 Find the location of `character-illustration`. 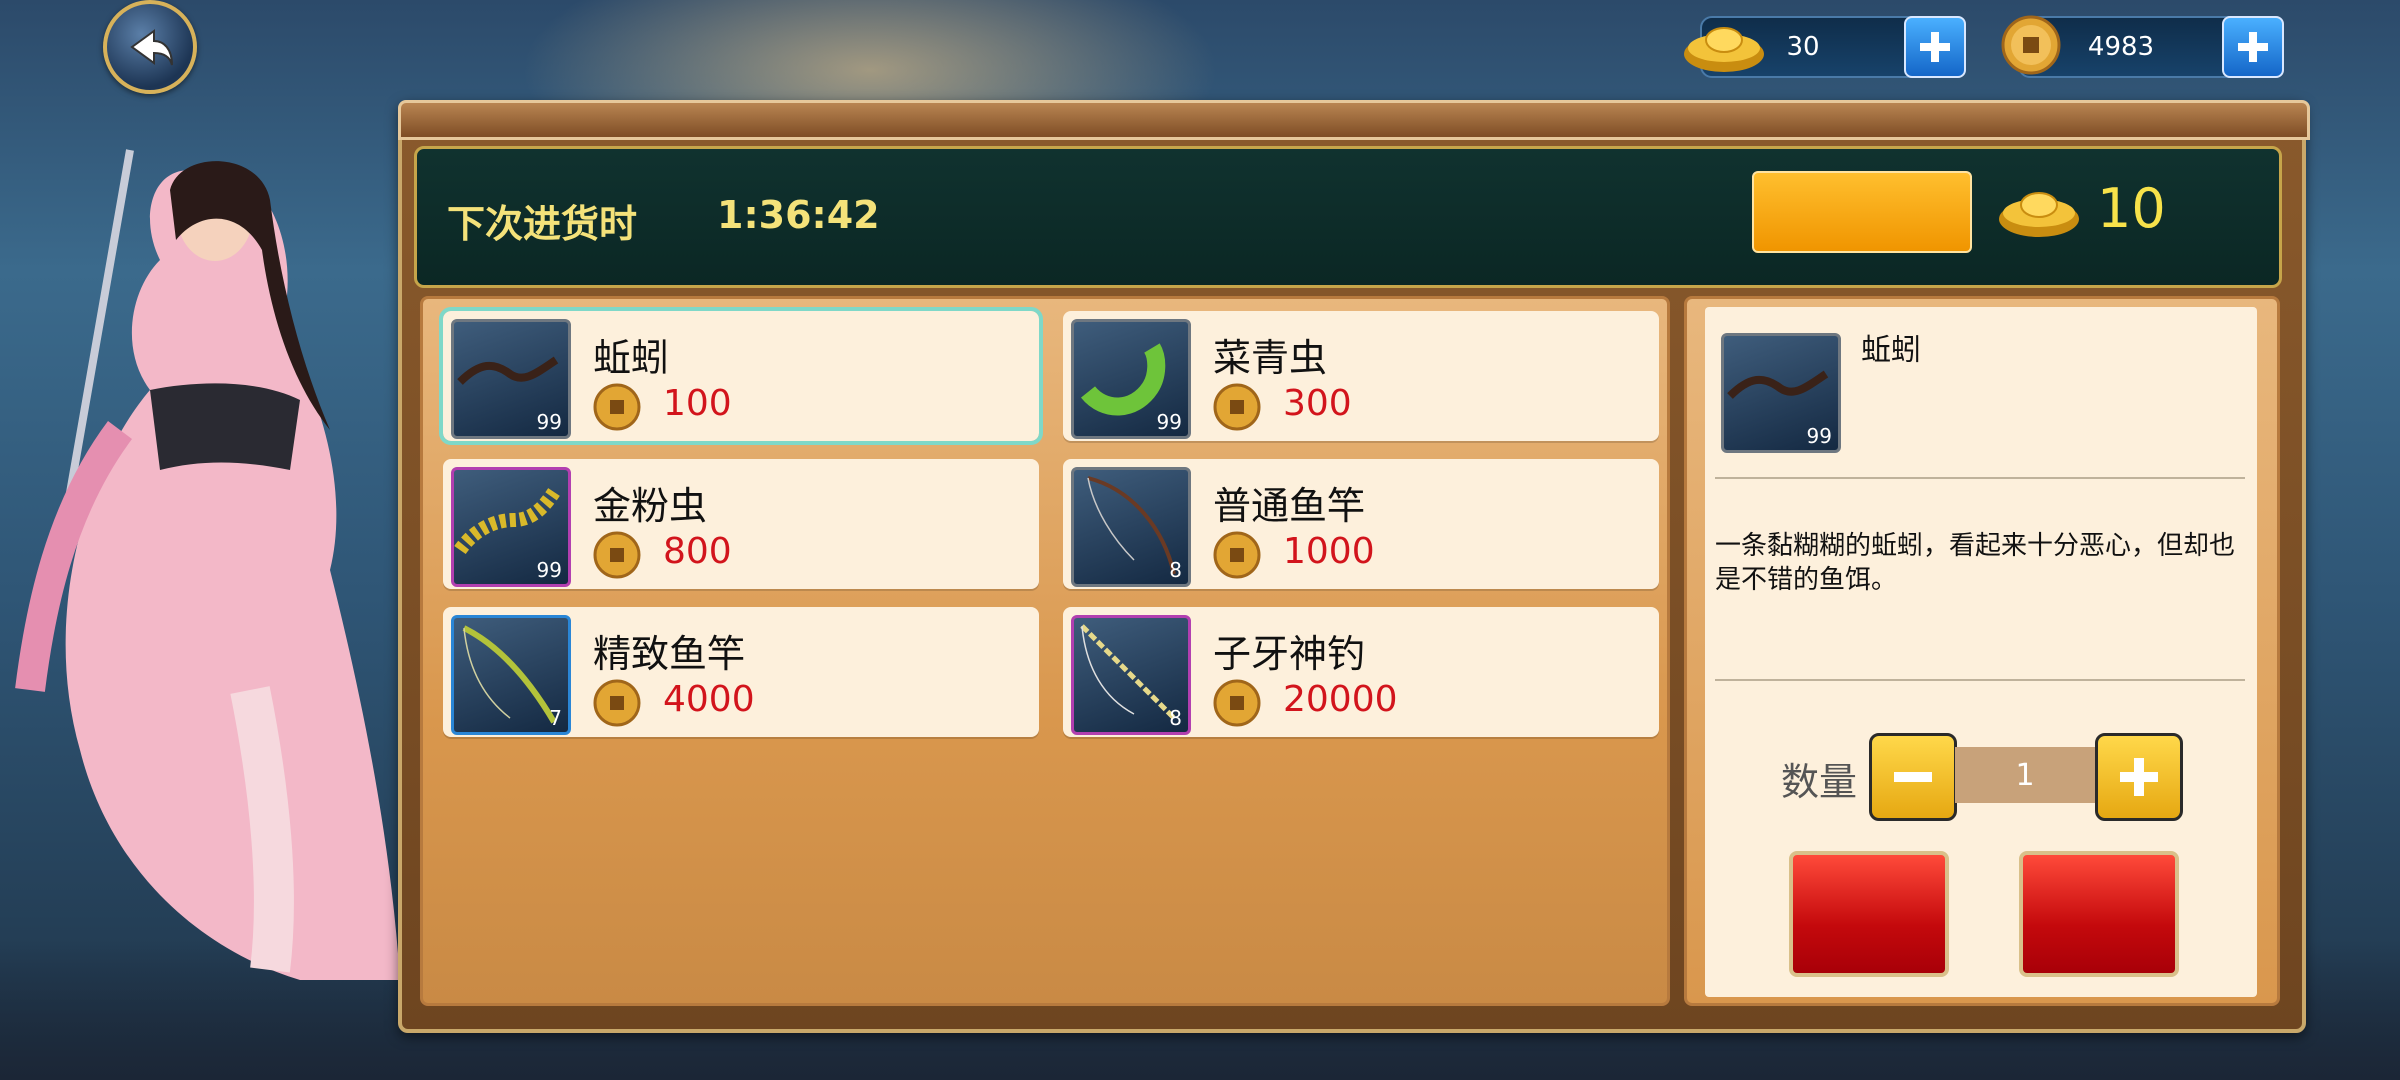

character-illustration is located at coordinates (207, 564).